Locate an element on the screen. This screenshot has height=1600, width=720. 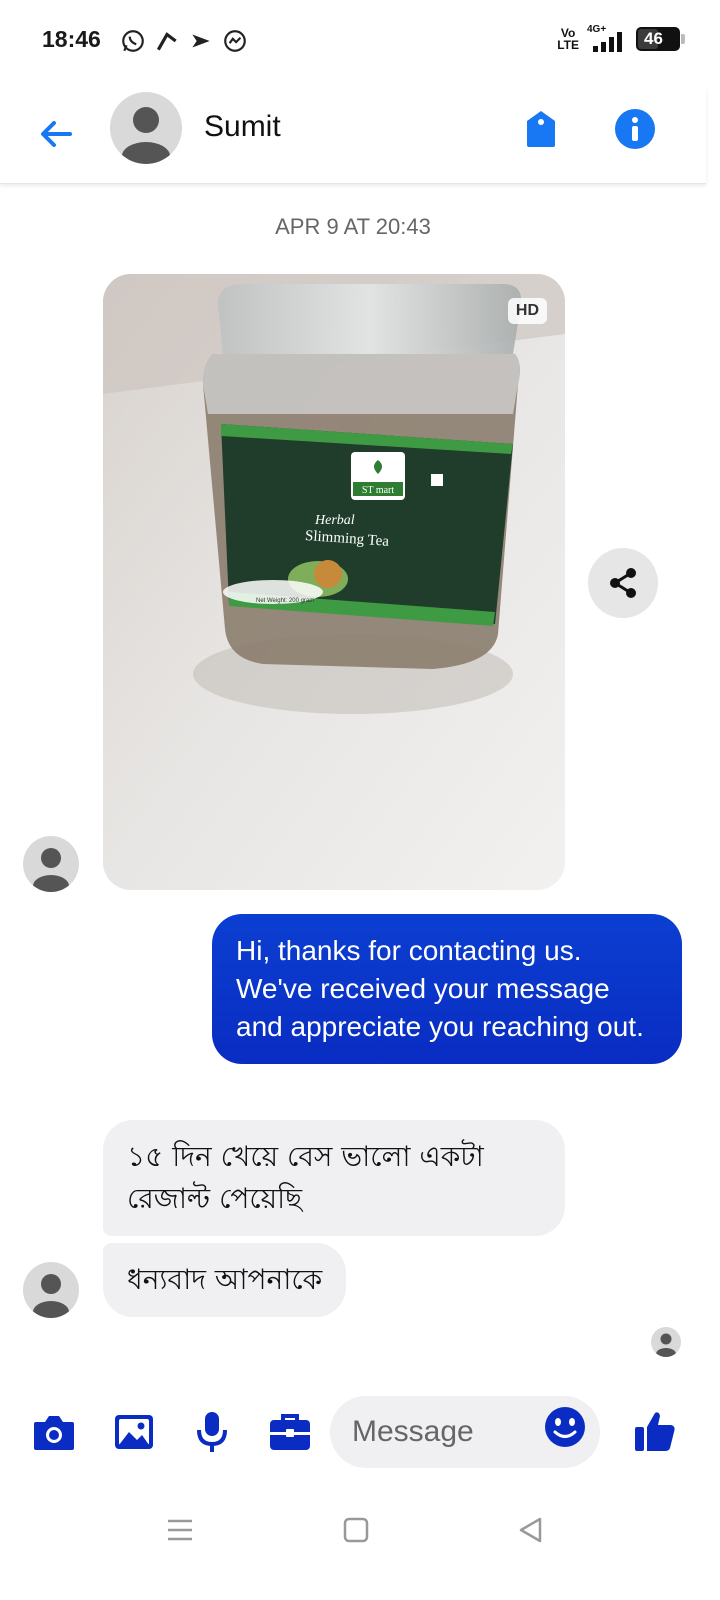
recents-button is located at coordinates (180, 1530).